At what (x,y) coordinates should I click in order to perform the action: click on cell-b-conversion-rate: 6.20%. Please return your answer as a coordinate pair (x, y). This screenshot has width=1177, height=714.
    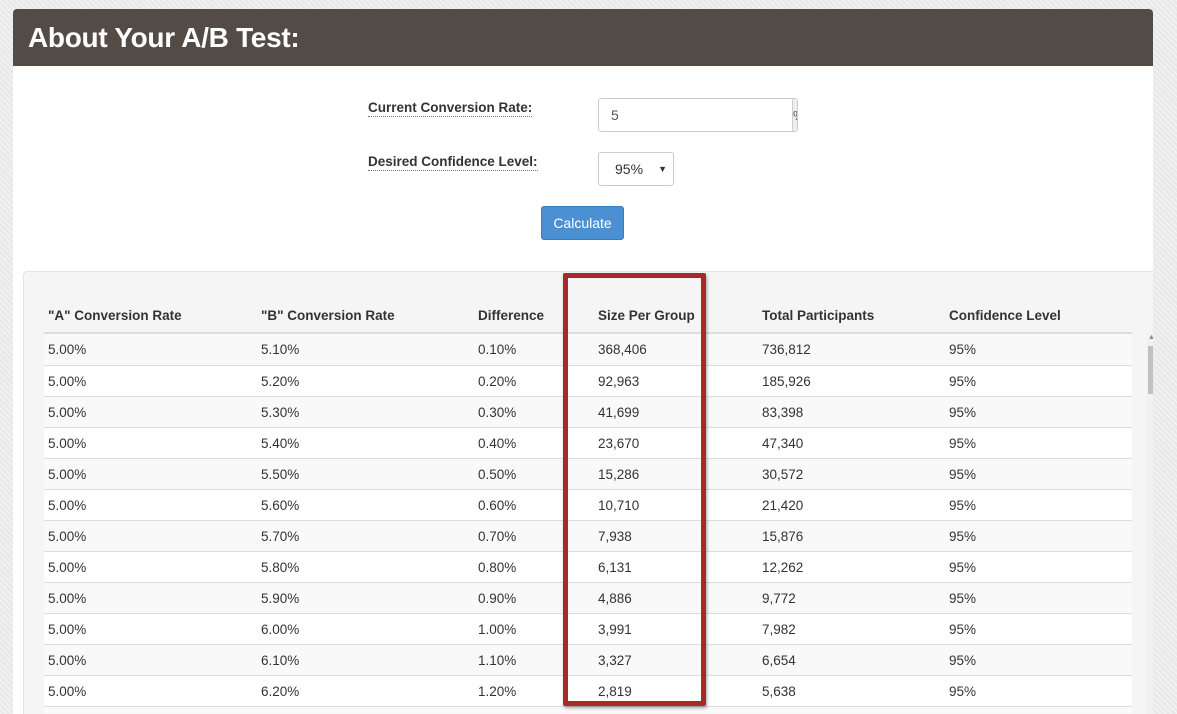
    Looking at the image, I should click on (280, 691).